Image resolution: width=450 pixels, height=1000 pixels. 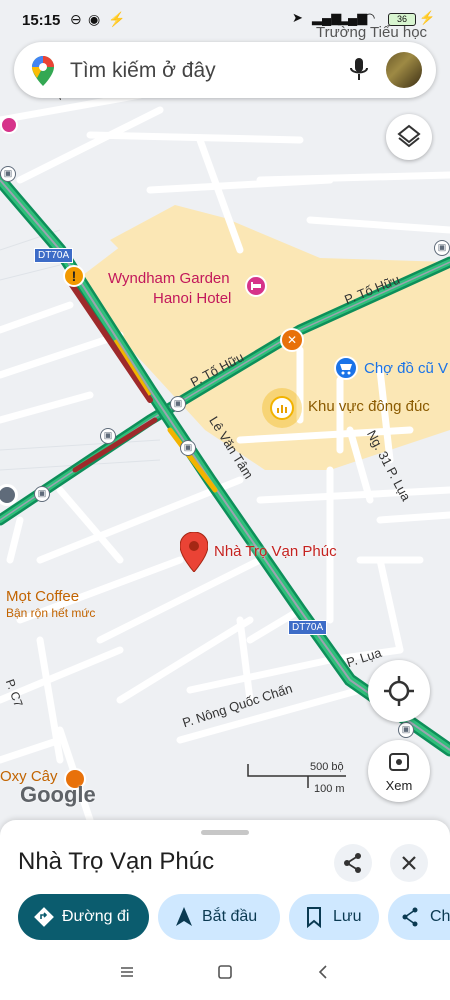 I want to click on close-button, so click(x=409, y=863).